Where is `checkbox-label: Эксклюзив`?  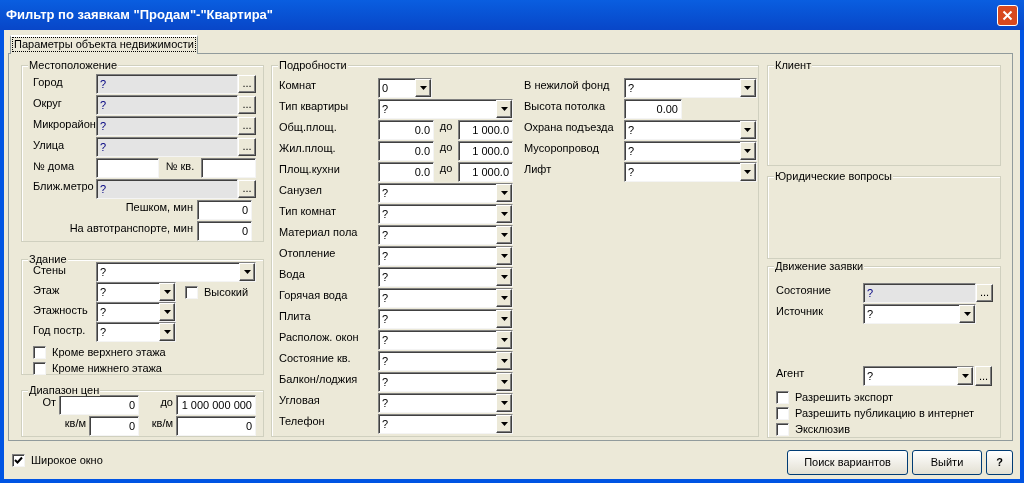
checkbox-label: Эксклюзив is located at coordinates (822, 429).